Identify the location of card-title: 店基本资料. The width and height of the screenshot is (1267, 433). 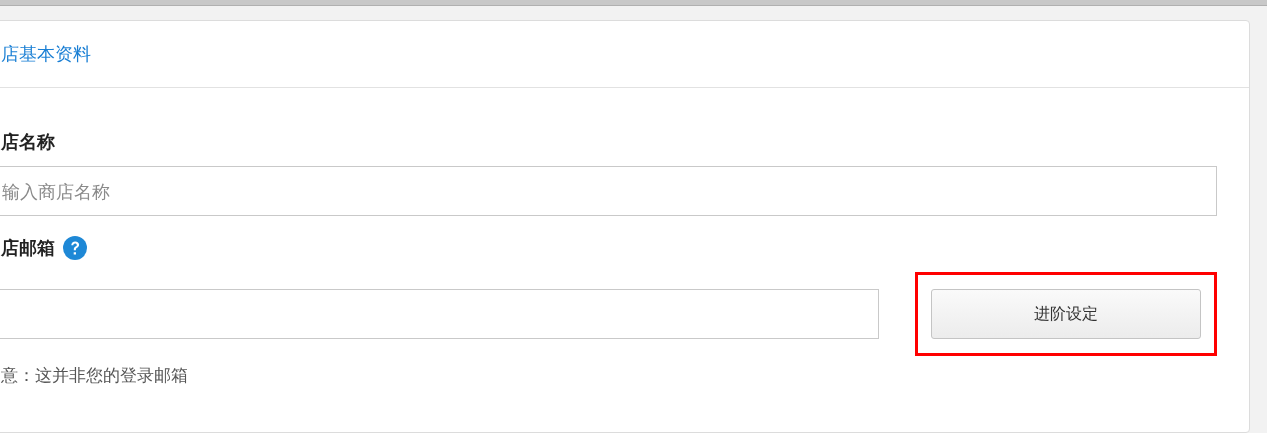
(46, 54).